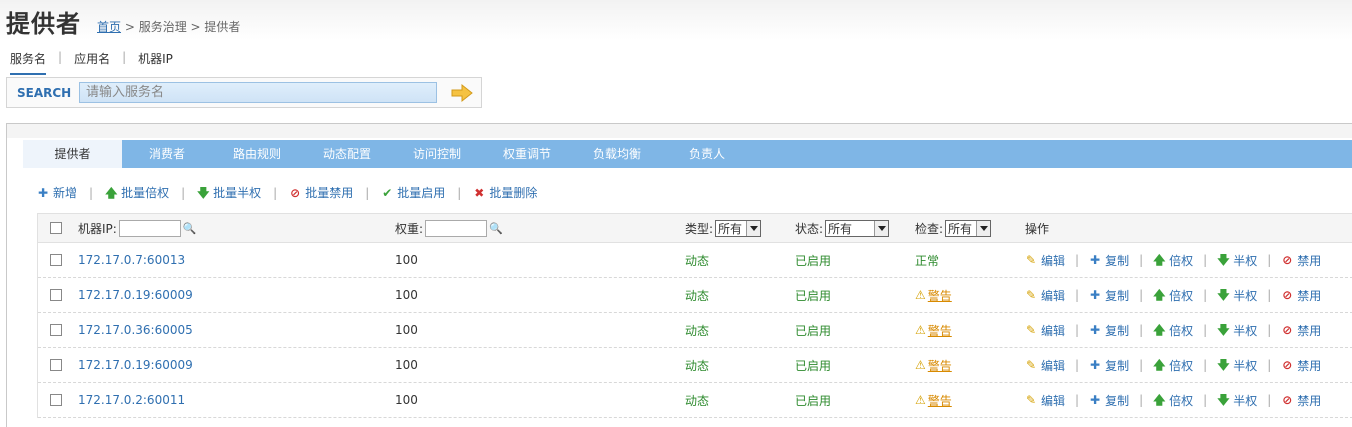 The height and width of the screenshot is (427, 1352). I want to click on check-filter-value: 所有, so click(960, 228).